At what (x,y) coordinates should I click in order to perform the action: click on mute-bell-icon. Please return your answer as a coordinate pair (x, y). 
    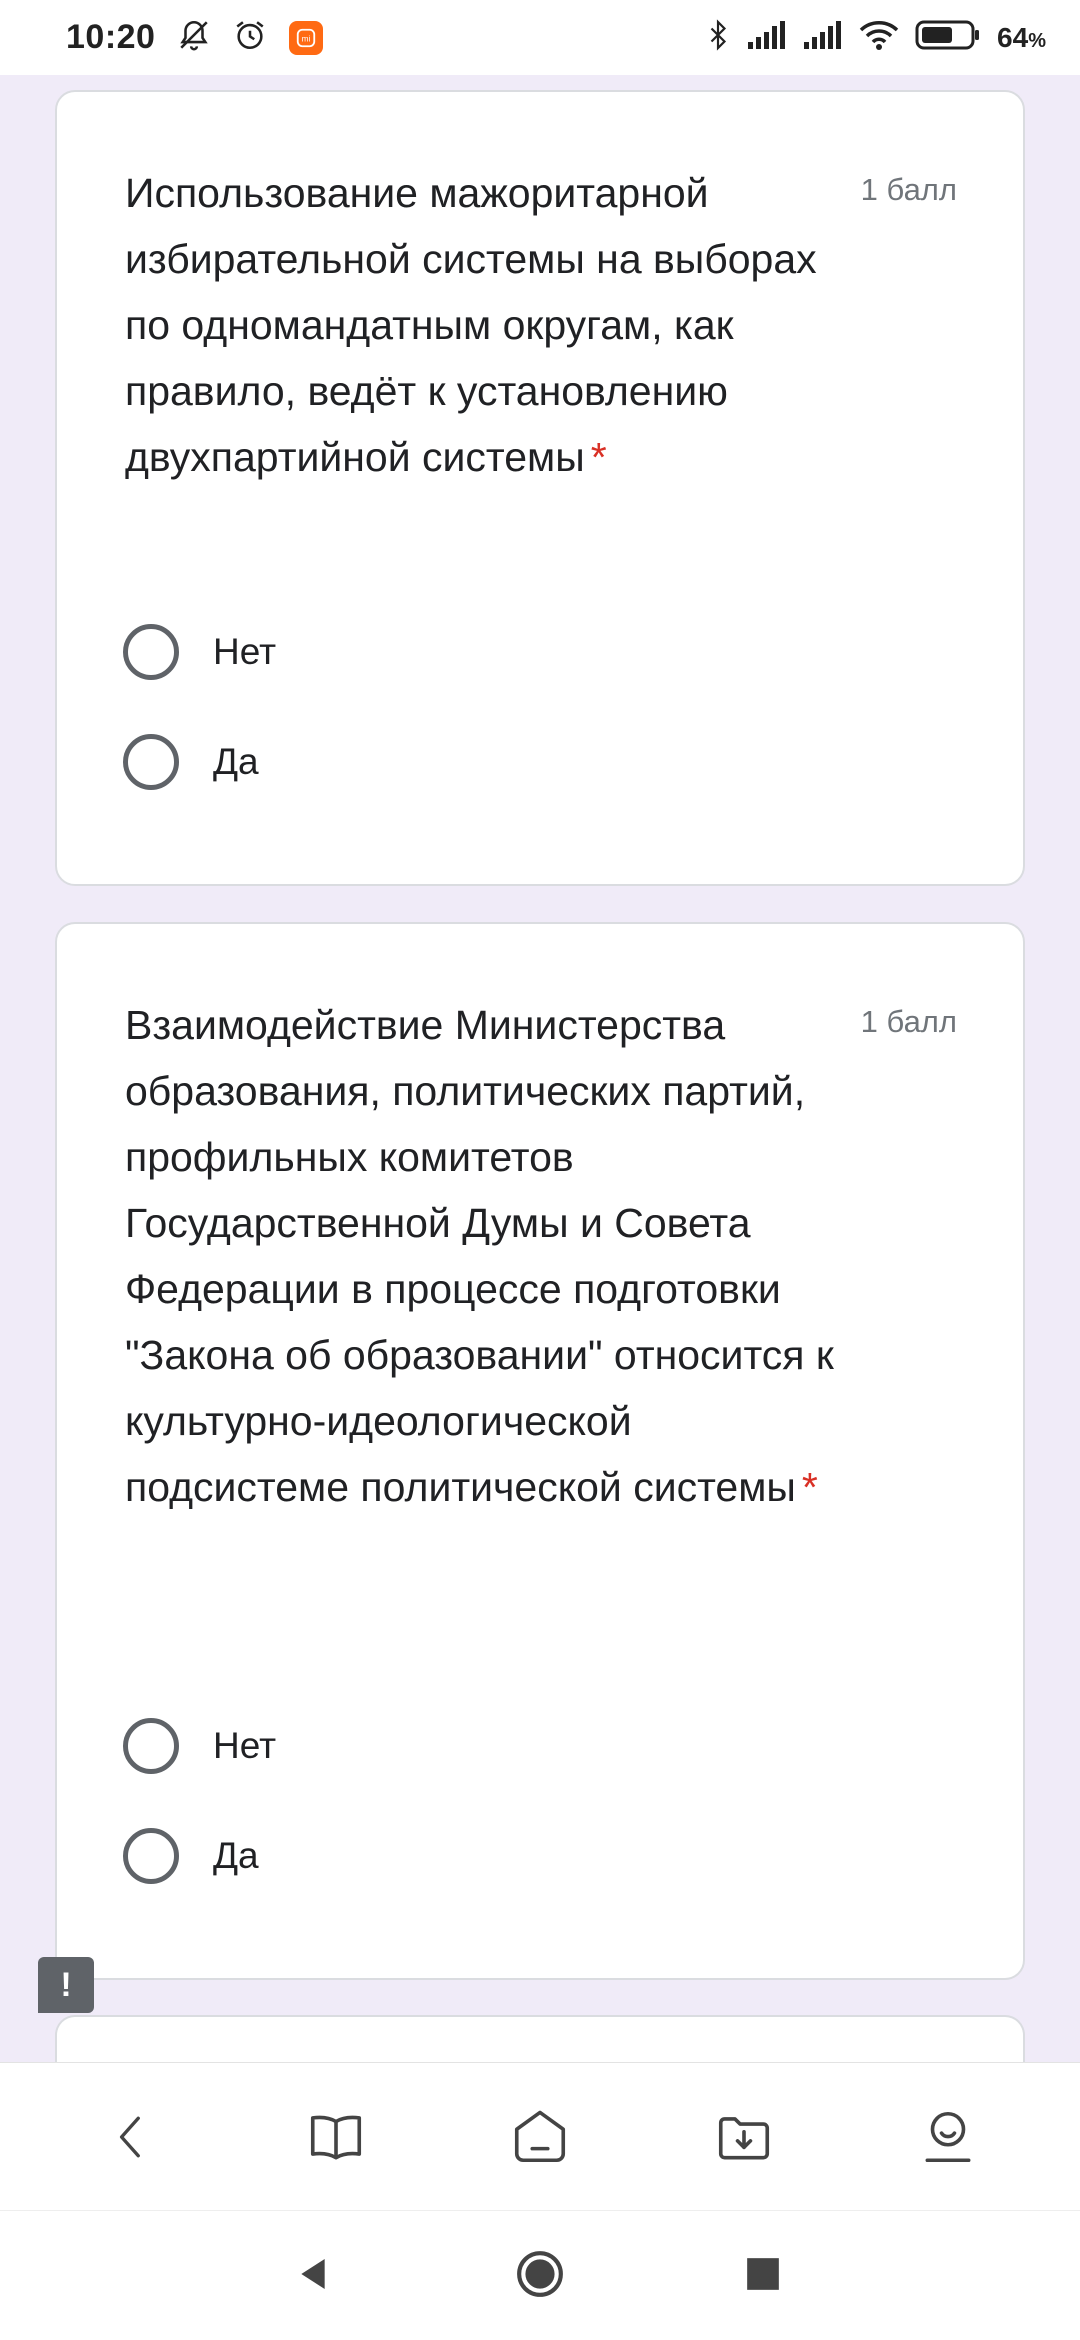
    Looking at the image, I should click on (194, 37).